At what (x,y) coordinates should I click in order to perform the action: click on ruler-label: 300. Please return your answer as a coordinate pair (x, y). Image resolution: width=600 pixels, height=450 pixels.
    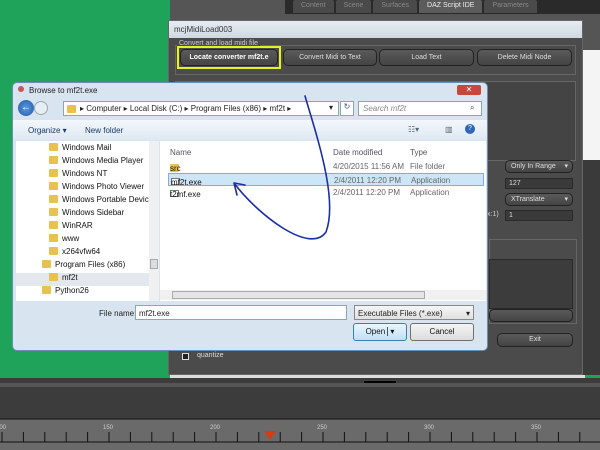
    Looking at the image, I should click on (429, 428).